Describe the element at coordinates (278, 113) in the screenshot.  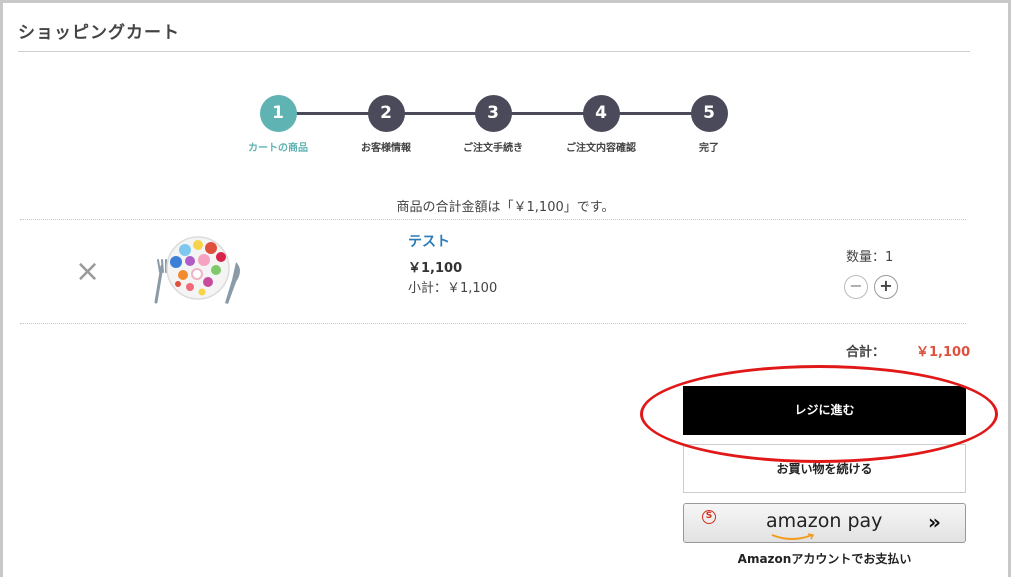
I see `step-number: 1` at that location.